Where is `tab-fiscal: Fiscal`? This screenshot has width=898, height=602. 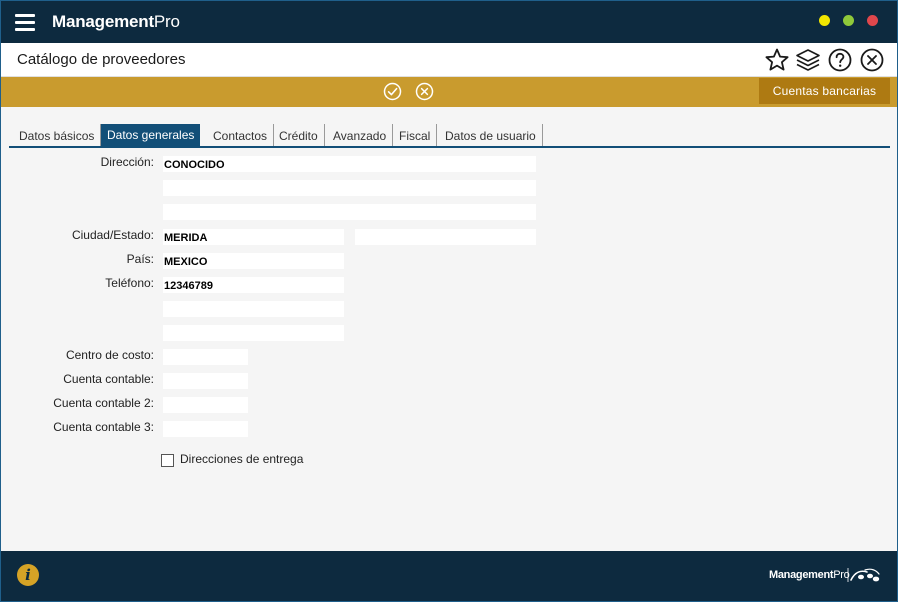 tab-fiscal: Fiscal is located at coordinates (415, 135).